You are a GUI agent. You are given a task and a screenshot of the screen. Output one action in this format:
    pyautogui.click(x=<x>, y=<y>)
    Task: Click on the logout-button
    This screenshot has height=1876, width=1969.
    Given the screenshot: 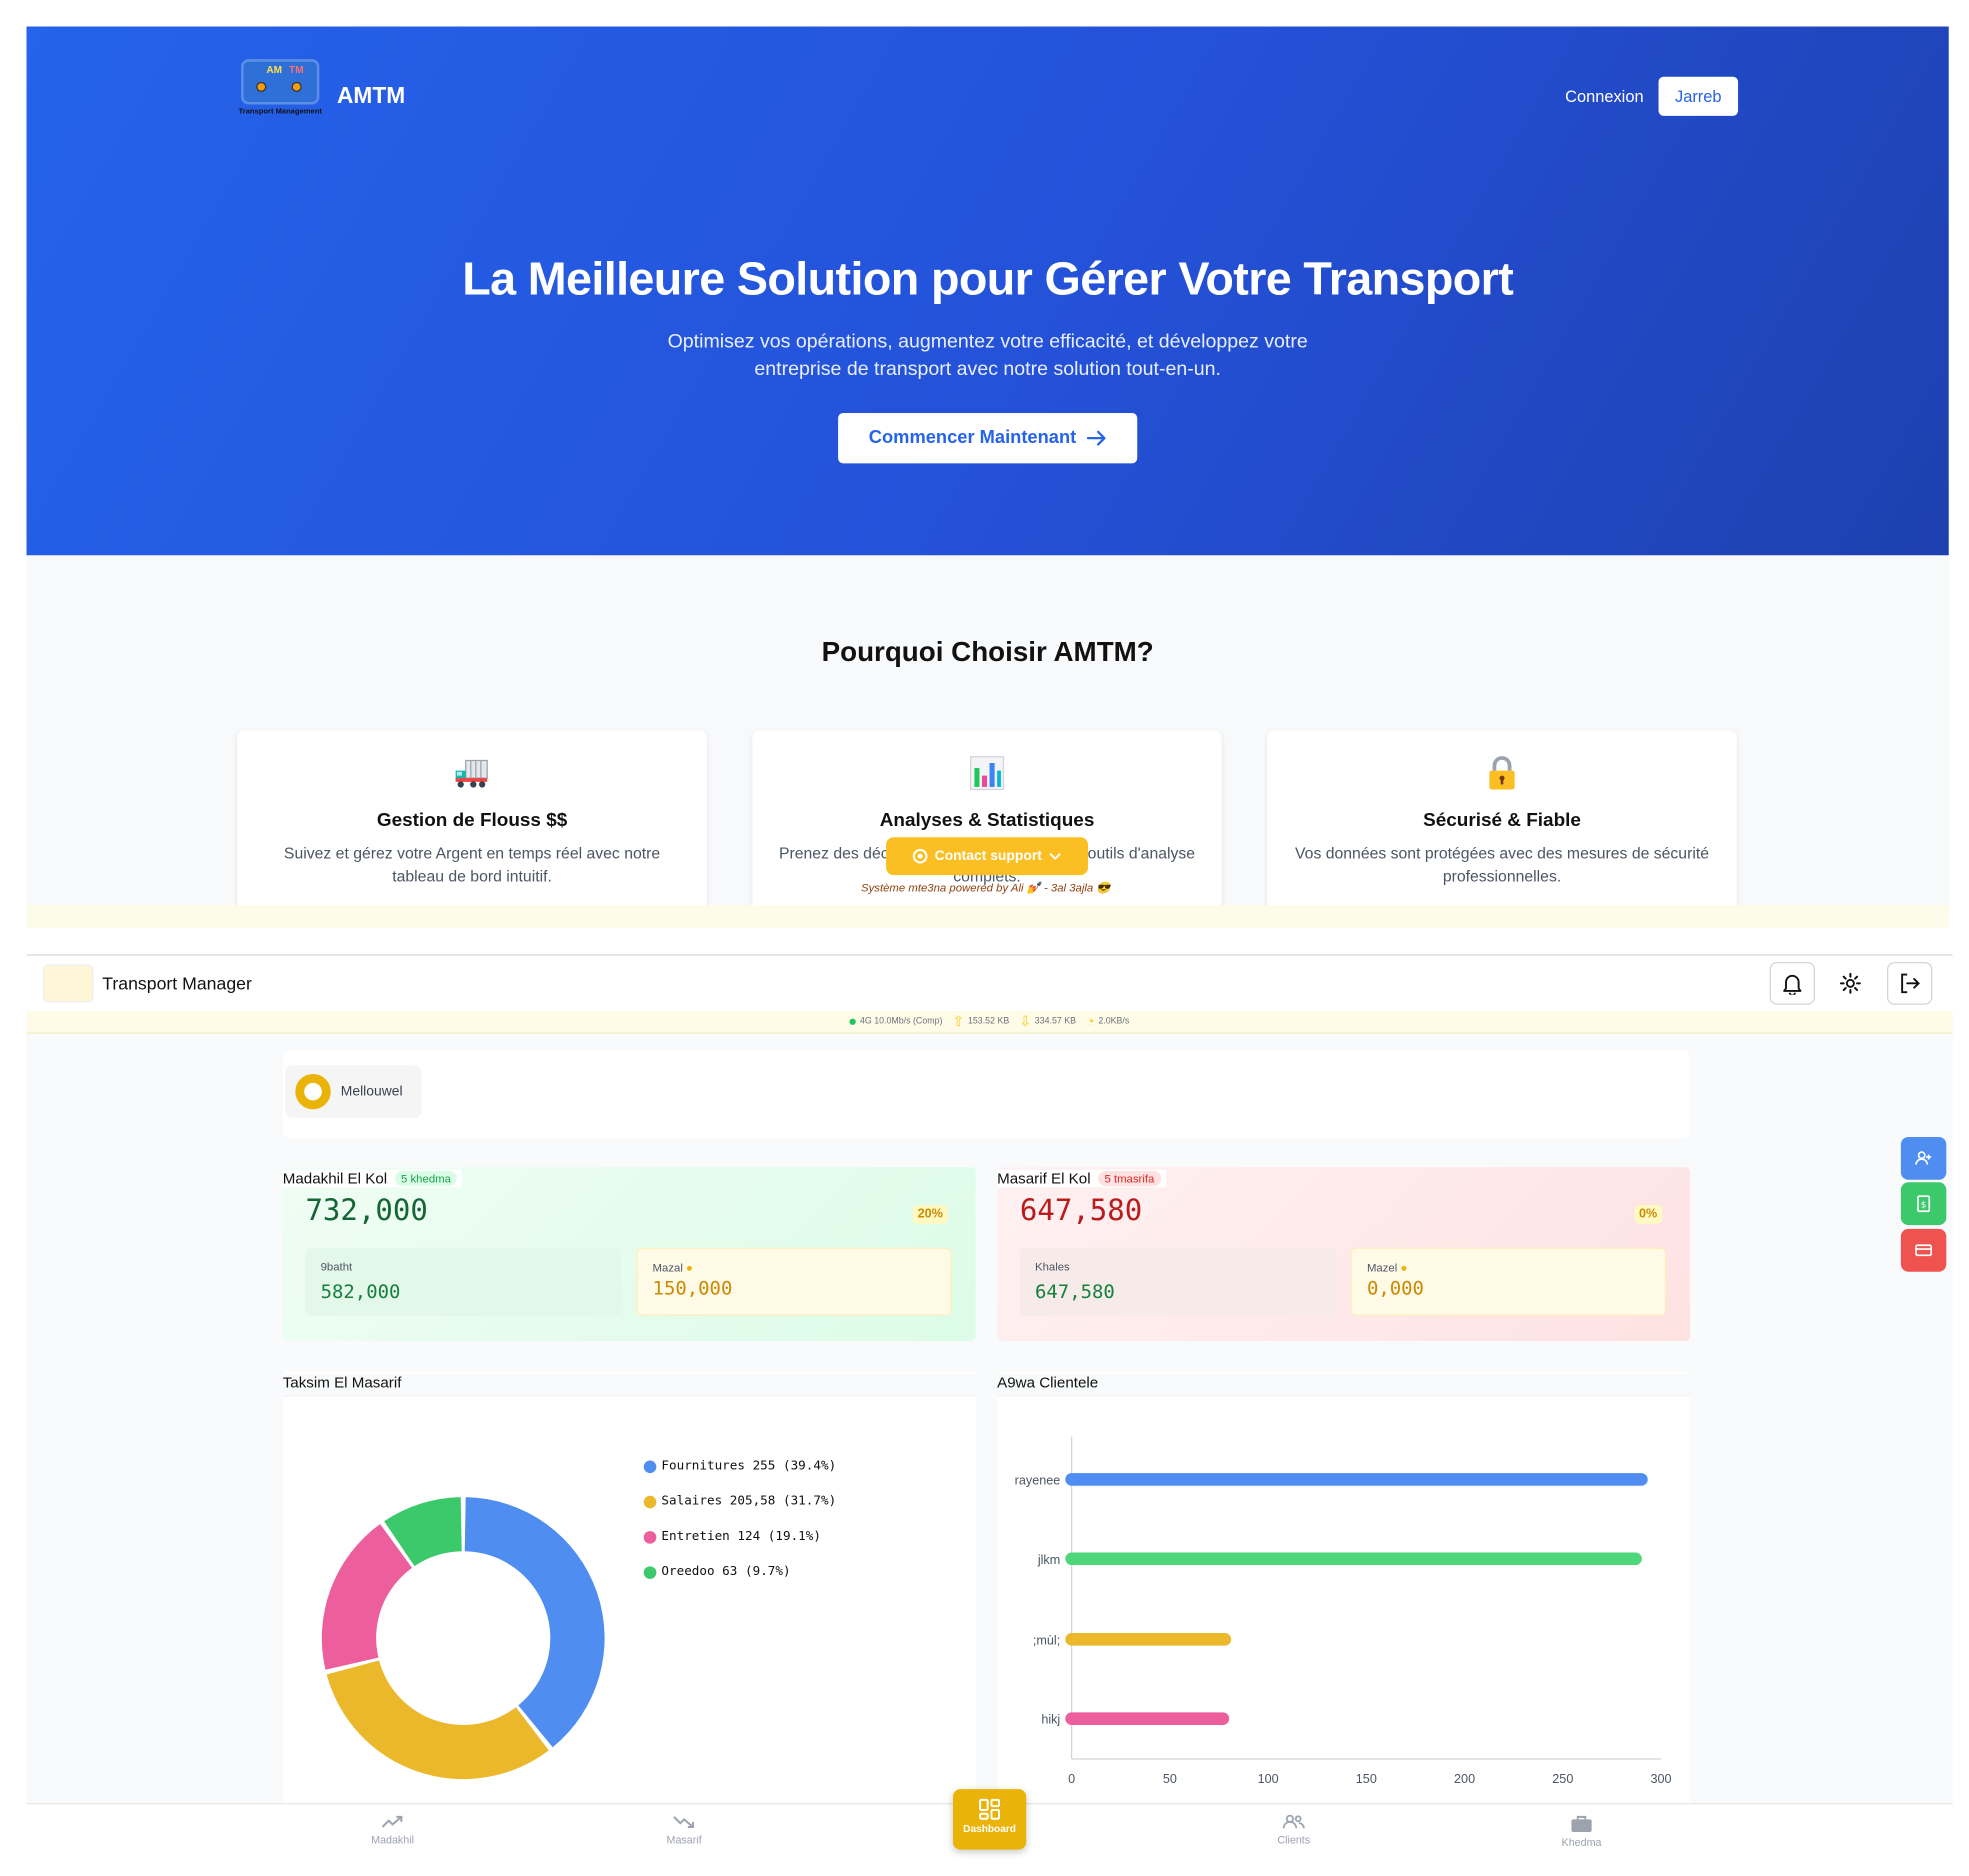 What is the action you would take?
    pyautogui.click(x=1909, y=983)
    